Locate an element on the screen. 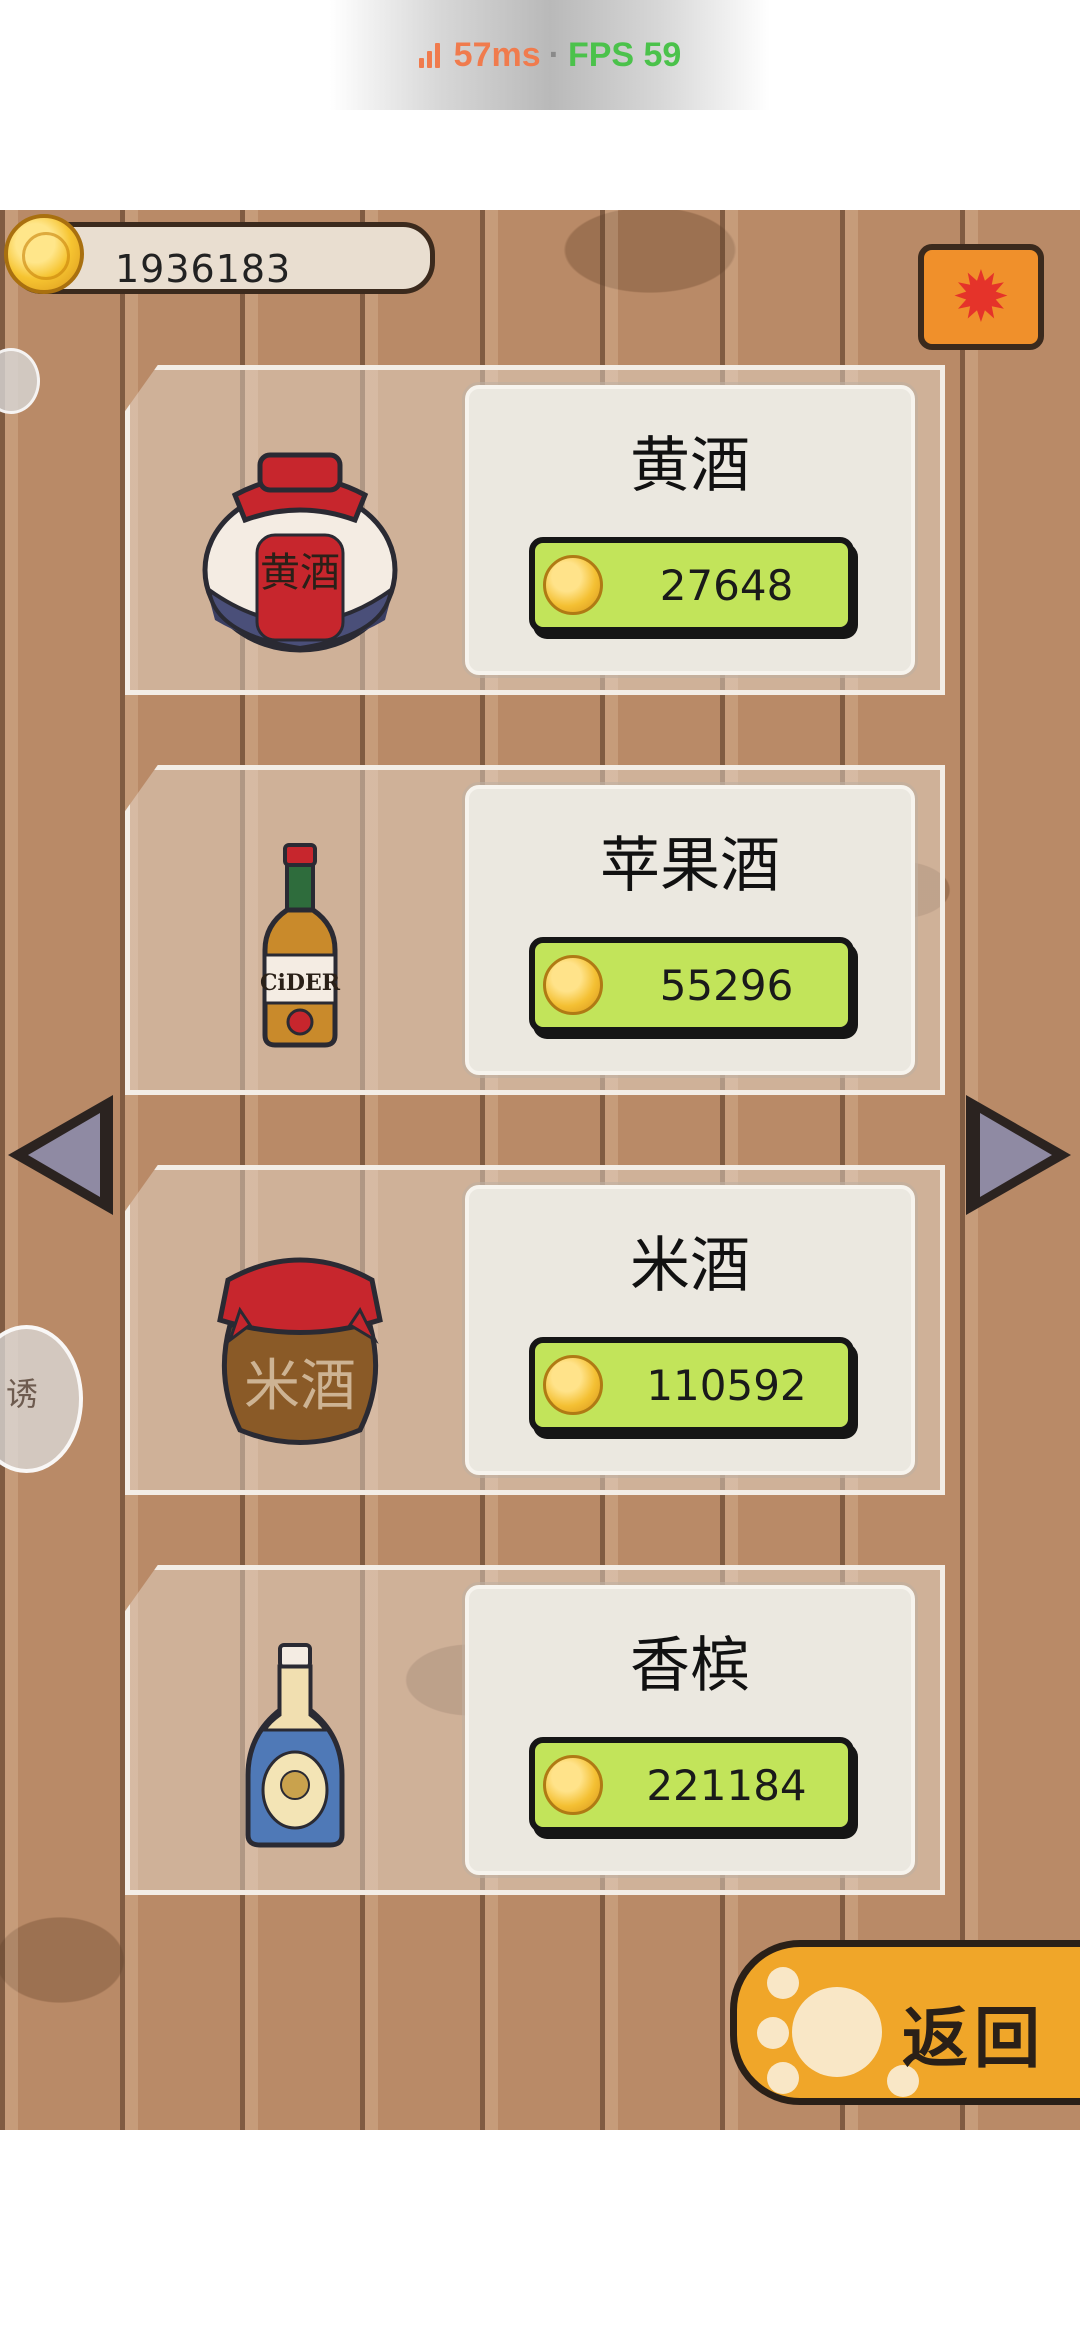 This screenshot has width=1080, height=2340. settings-button: ✹ is located at coordinates (981, 297).